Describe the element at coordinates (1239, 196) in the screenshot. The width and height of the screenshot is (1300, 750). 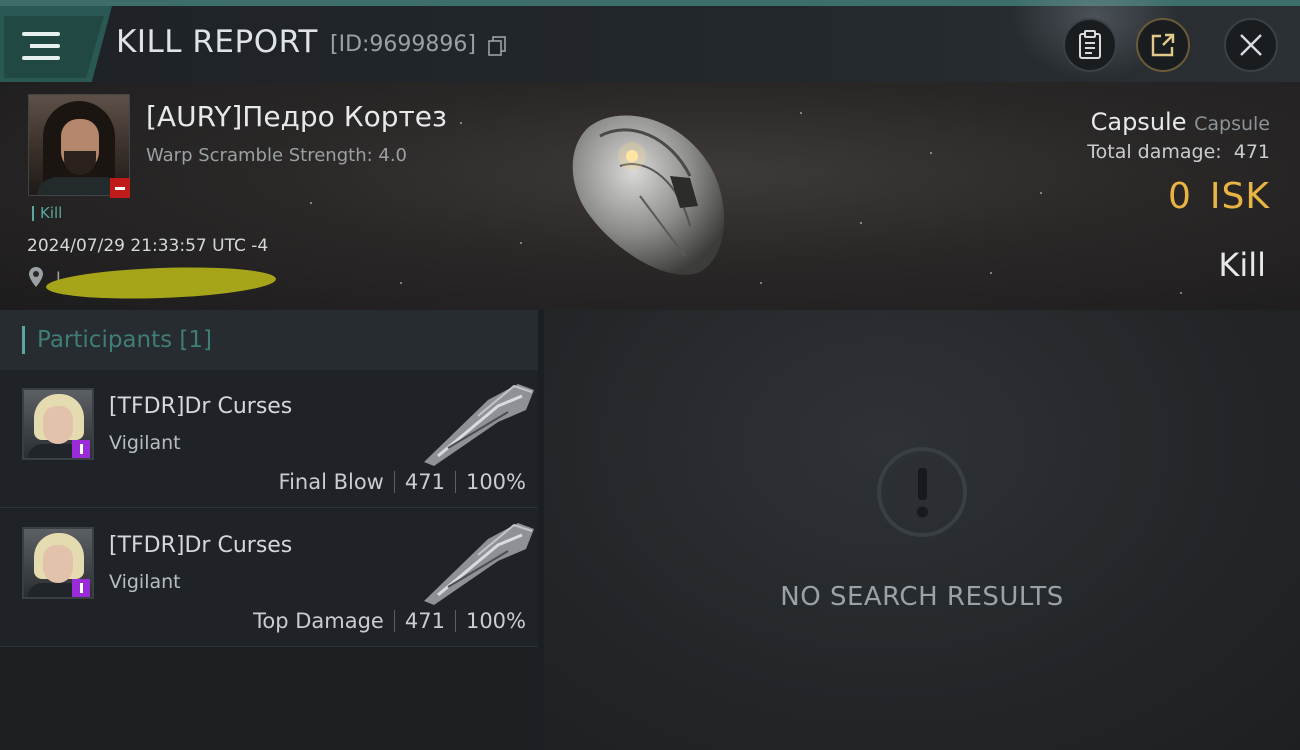
I see `isk-unit: ISK` at that location.